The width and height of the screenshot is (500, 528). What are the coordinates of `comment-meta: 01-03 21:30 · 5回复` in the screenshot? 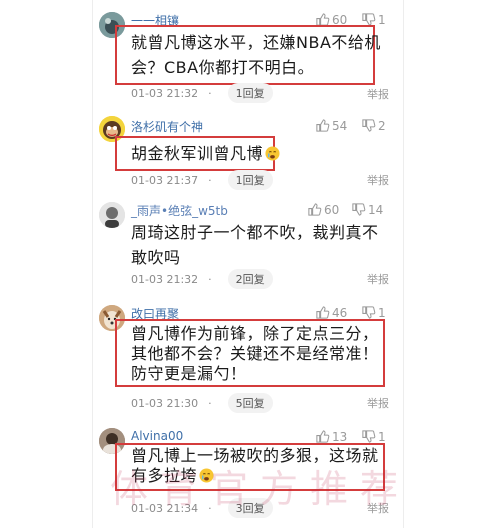 It's located at (202, 403).